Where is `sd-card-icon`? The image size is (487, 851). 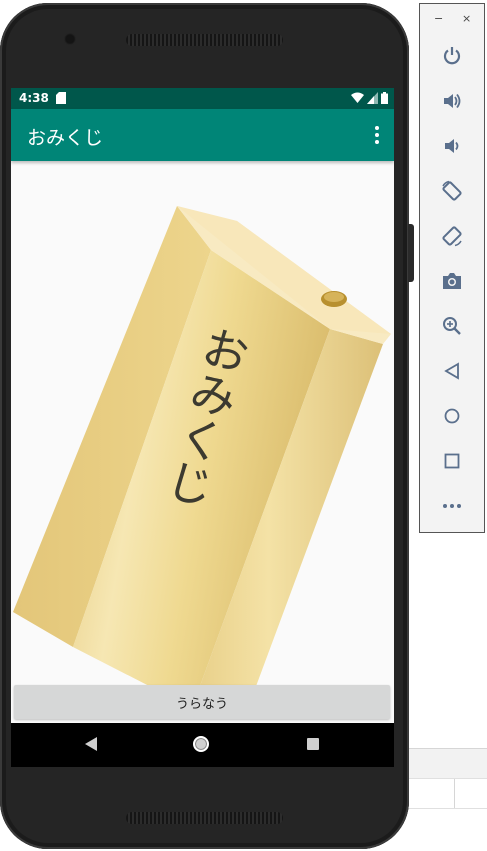
sd-card-icon is located at coordinates (61, 98).